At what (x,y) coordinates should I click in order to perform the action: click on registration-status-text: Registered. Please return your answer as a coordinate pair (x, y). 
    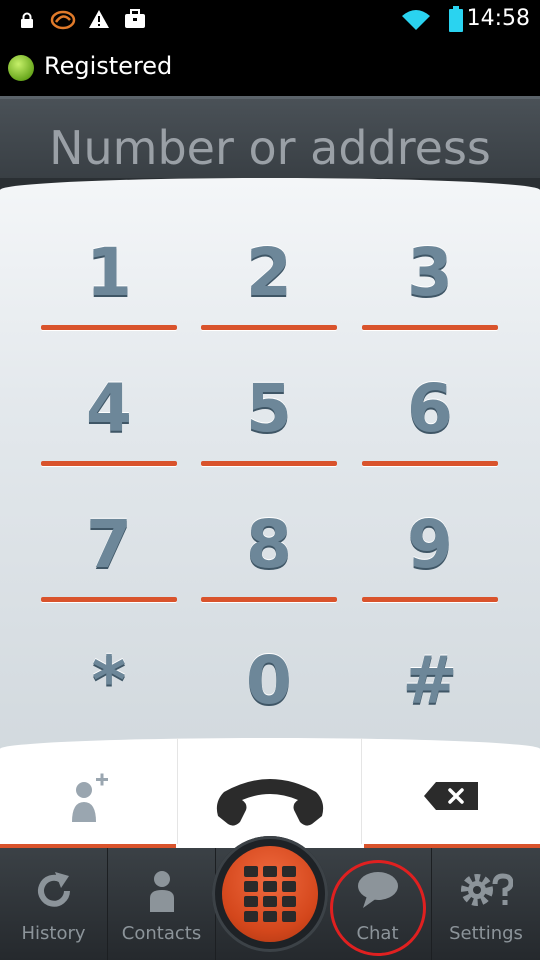
    Looking at the image, I should click on (108, 66).